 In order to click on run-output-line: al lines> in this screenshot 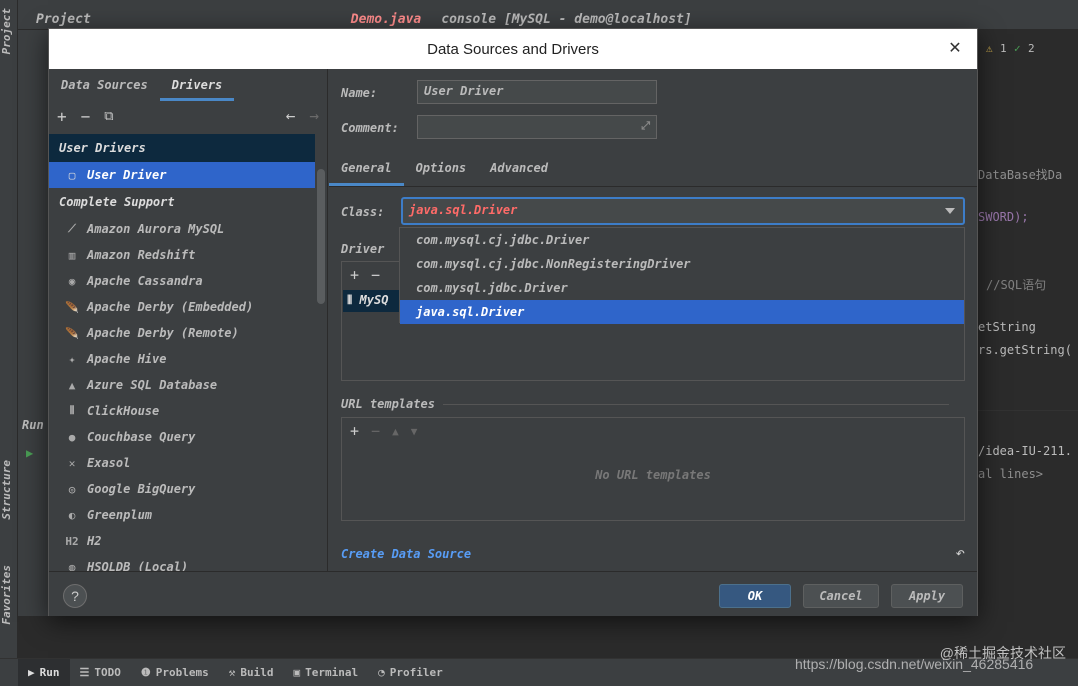, I will do `click(1011, 474)`.